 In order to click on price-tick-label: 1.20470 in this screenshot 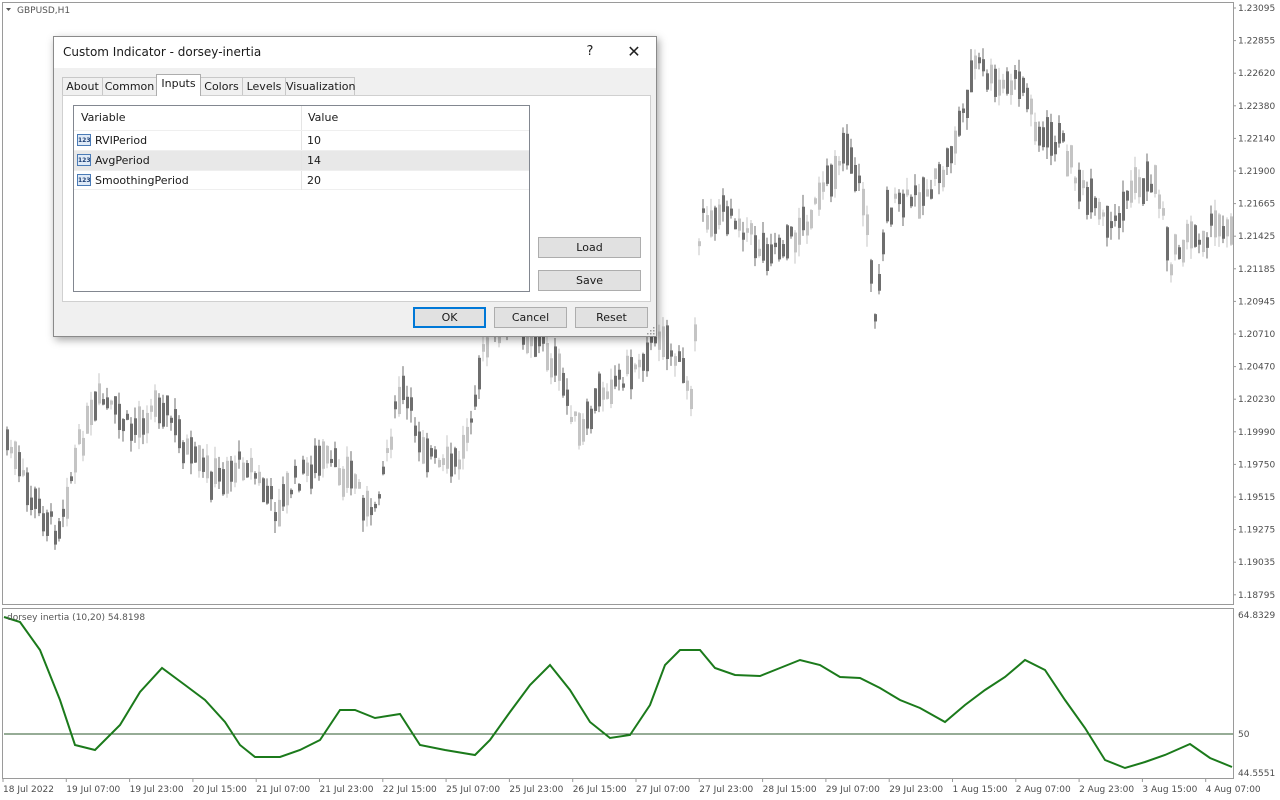, I will do `click(1256, 368)`.